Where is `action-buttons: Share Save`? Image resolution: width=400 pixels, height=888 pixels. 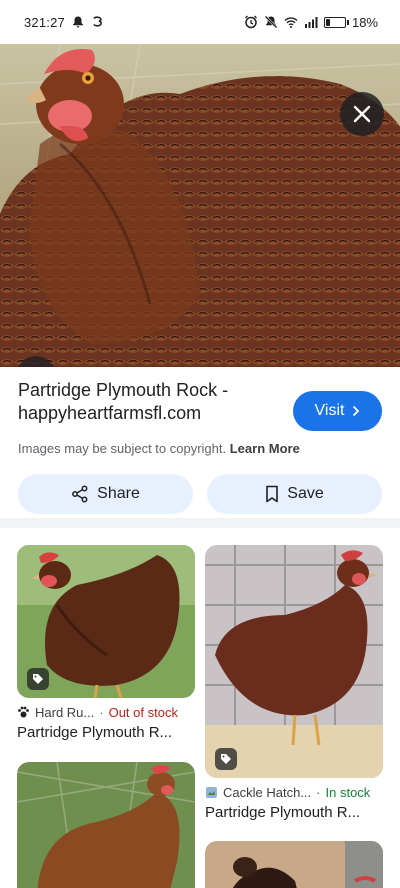 action-buttons: Share Save is located at coordinates (200, 494).